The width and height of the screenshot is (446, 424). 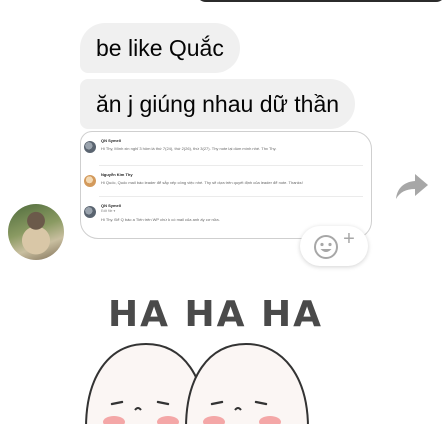 I want to click on plus-icon: +, so click(x=349, y=238).